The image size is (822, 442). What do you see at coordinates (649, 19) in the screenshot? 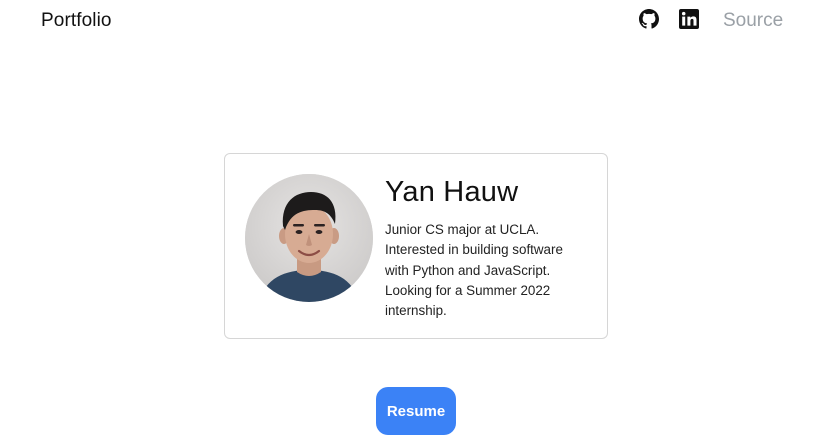
I see `github-icon` at bounding box center [649, 19].